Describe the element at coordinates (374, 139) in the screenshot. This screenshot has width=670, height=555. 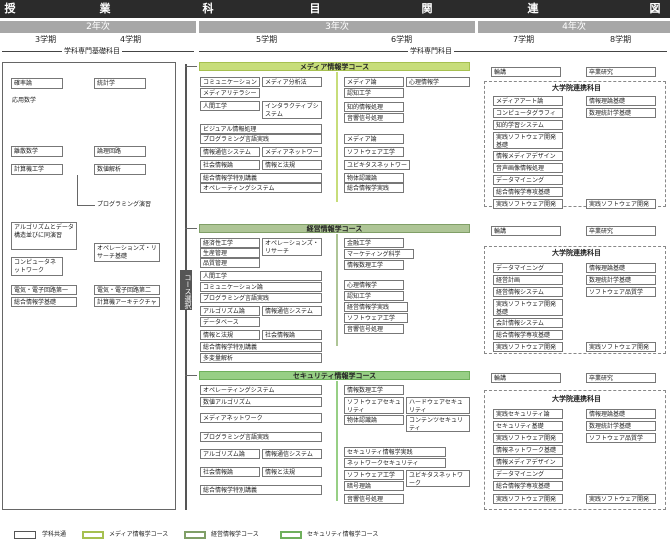
I see `course-box: メディア論` at that location.